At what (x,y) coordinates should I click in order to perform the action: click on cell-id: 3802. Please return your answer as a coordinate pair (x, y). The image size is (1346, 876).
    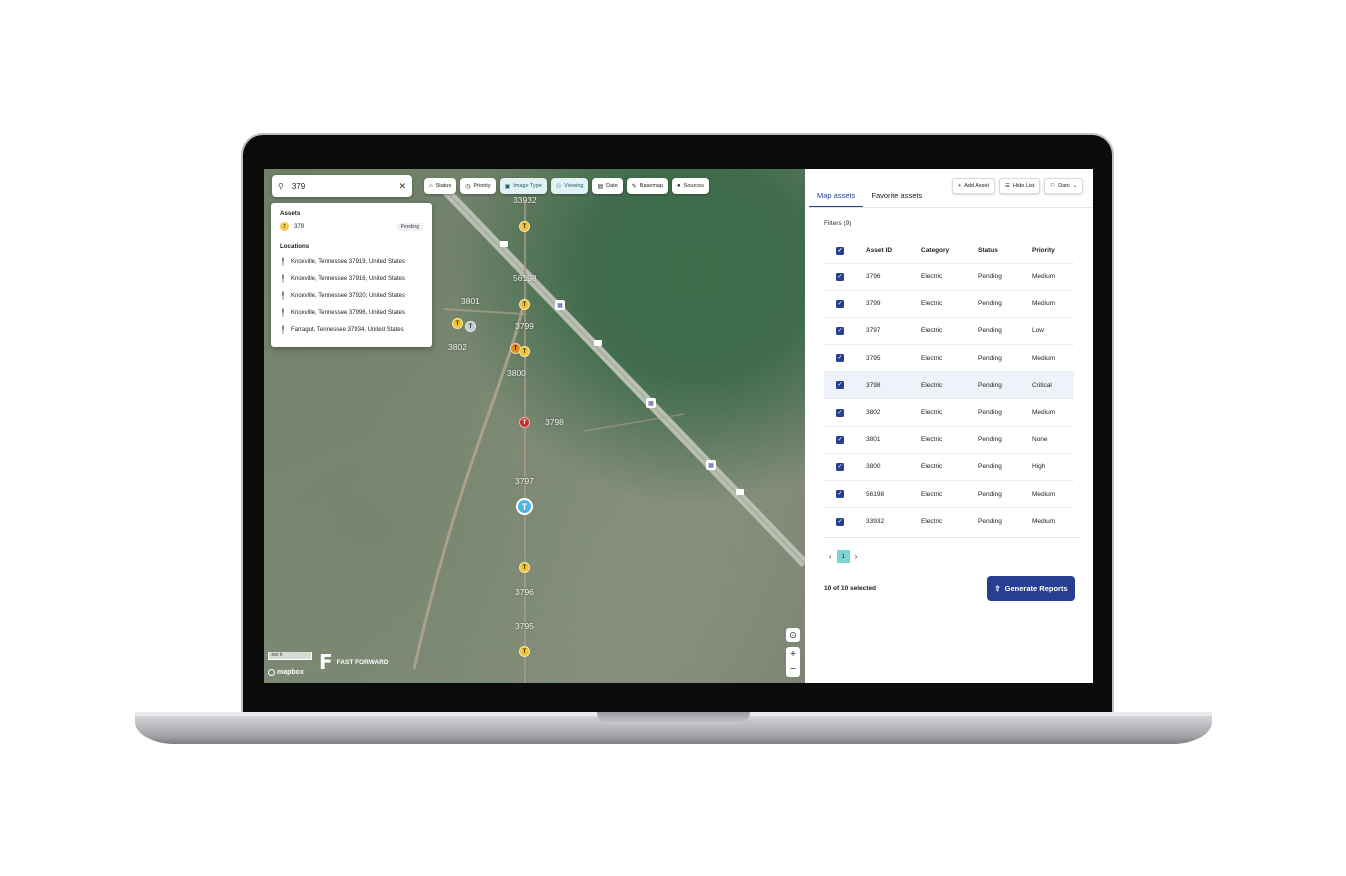
    Looking at the image, I should click on (893, 412).